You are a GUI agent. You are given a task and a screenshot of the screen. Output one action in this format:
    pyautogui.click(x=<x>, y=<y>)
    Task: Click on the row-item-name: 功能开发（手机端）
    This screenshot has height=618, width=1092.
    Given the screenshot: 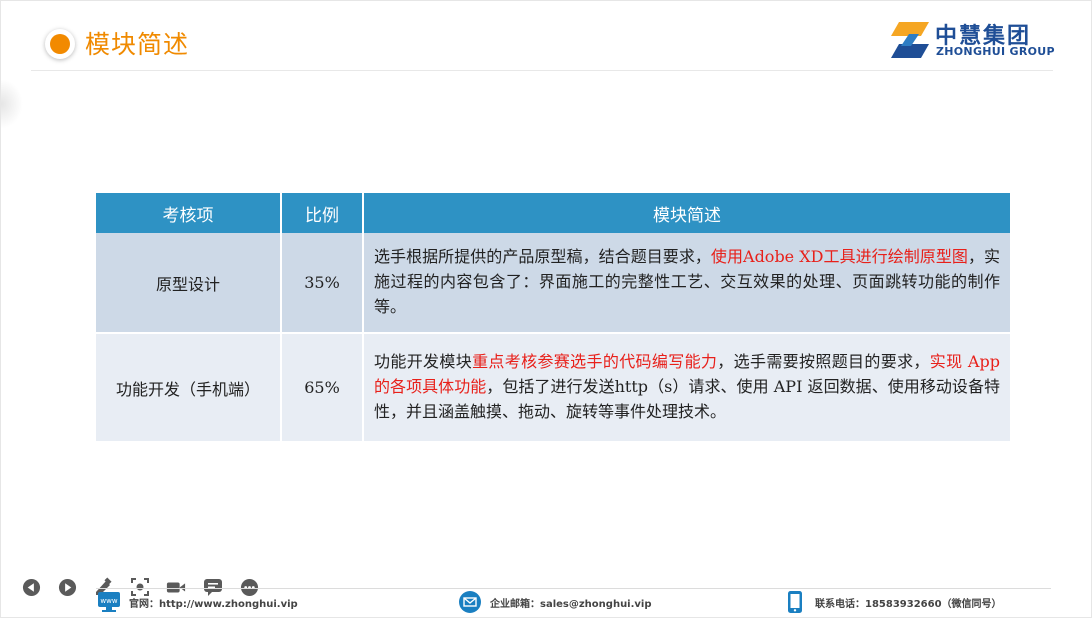 What is the action you would take?
    pyautogui.click(x=189, y=387)
    